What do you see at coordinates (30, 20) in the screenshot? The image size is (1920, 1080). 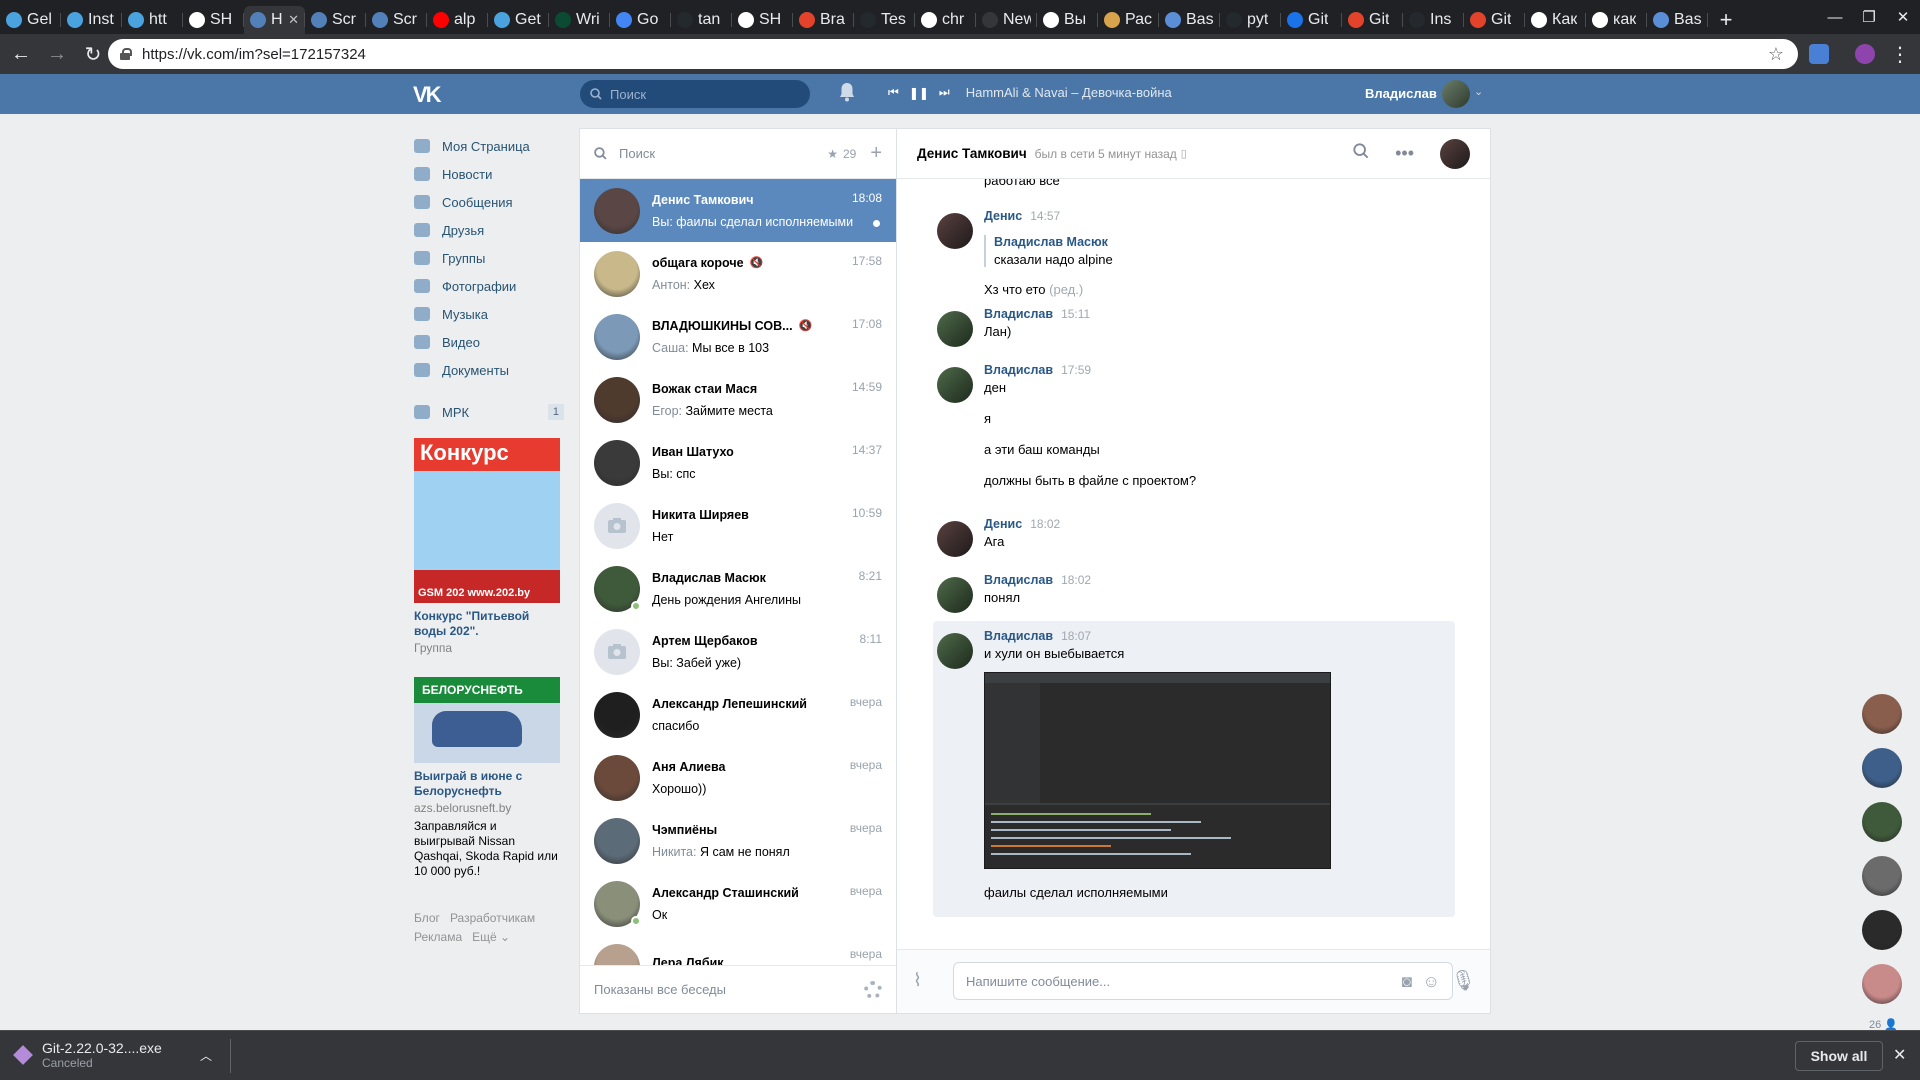 I see `browser-tab: Gel` at bounding box center [30, 20].